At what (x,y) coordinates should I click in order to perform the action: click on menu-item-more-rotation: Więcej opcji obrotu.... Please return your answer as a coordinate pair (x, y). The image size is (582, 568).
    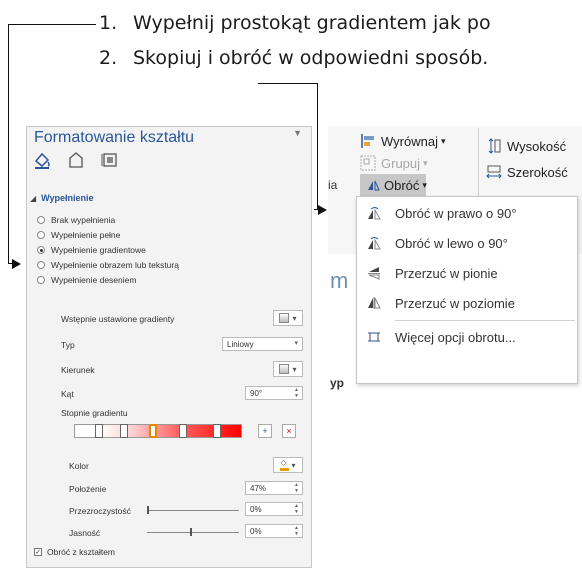
    Looking at the image, I should click on (467, 337).